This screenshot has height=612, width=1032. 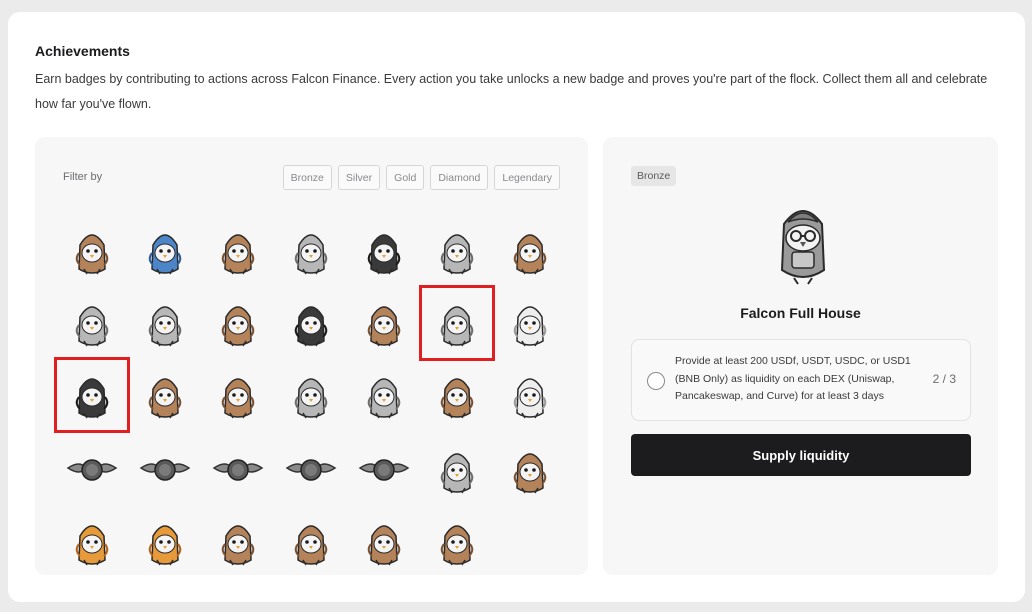 What do you see at coordinates (311, 545) in the screenshot?
I see `yellow-heart-falcon-icon` at bounding box center [311, 545].